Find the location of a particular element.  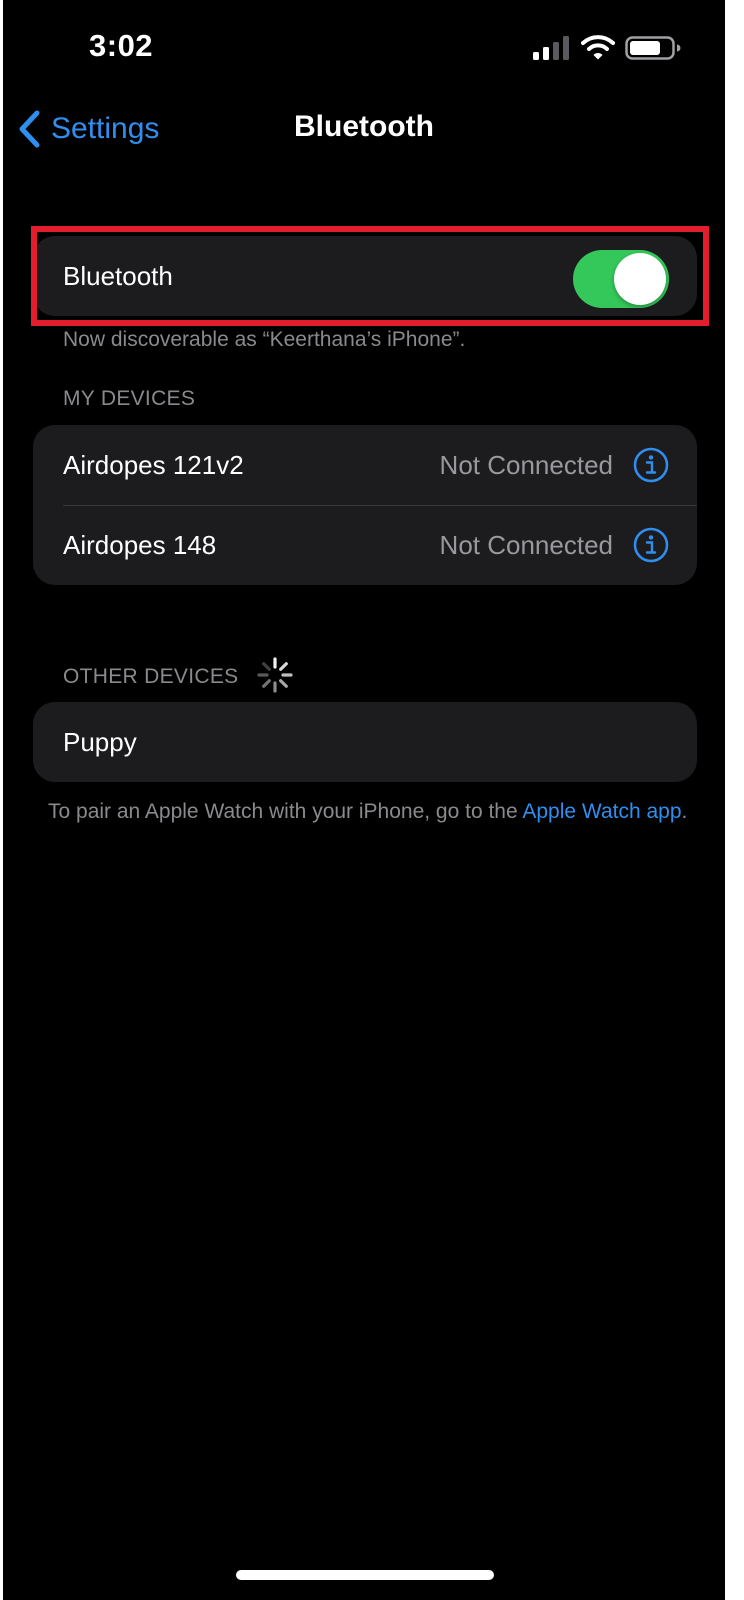

device-name: Puppy is located at coordinates (100, 741).